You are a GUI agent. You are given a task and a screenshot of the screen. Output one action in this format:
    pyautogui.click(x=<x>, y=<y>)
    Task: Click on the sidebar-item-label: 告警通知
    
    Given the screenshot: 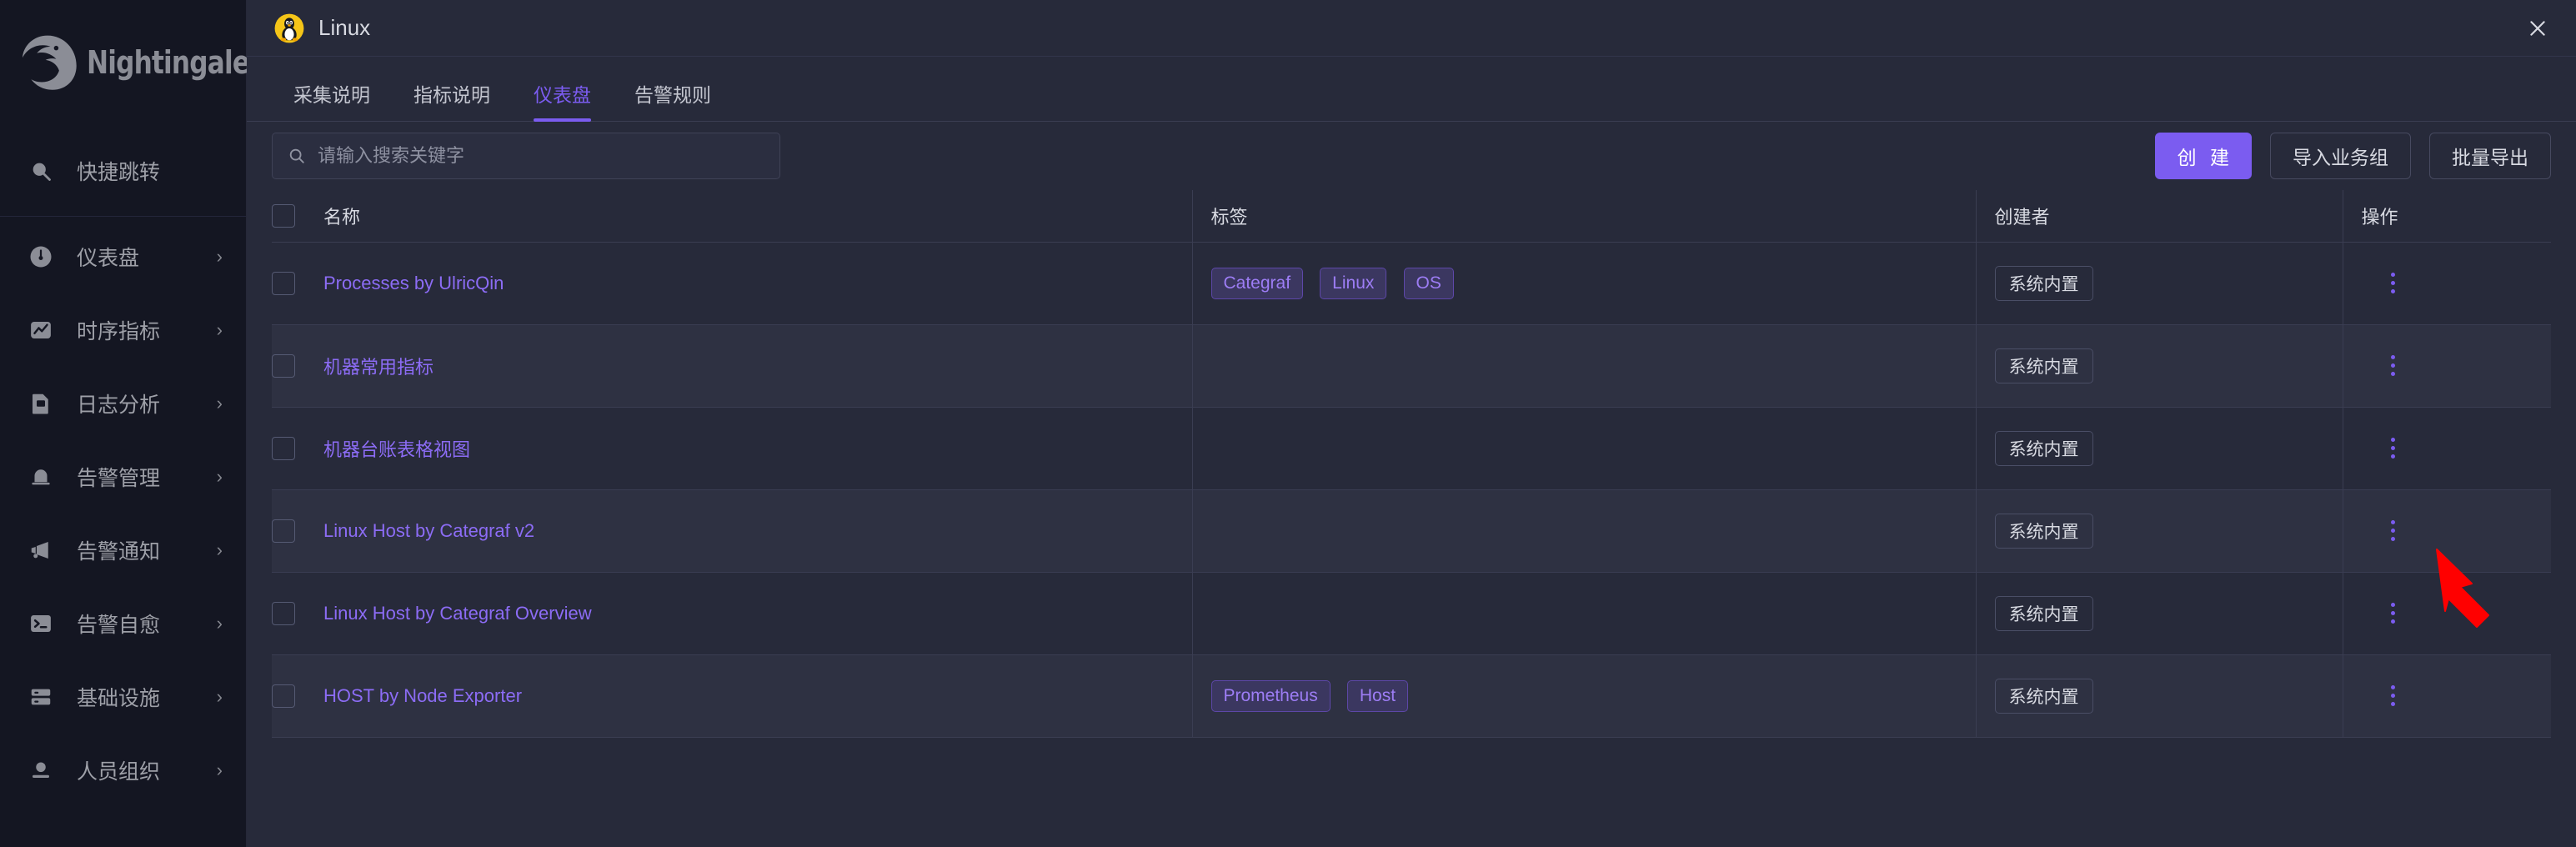 What is the action you would take?
    pyautogui.click(x=119, y=552)
    